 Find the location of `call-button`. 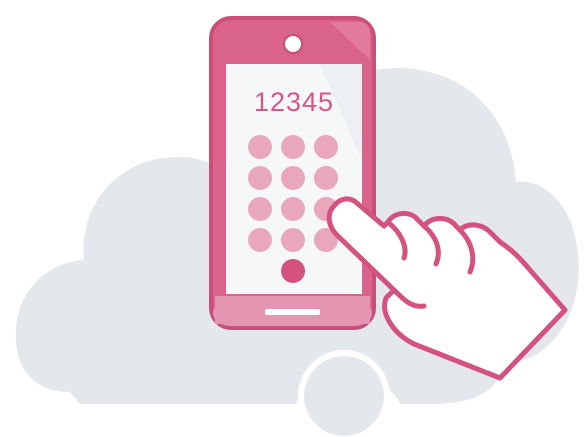

call-button is located at coordinates (293, 271).